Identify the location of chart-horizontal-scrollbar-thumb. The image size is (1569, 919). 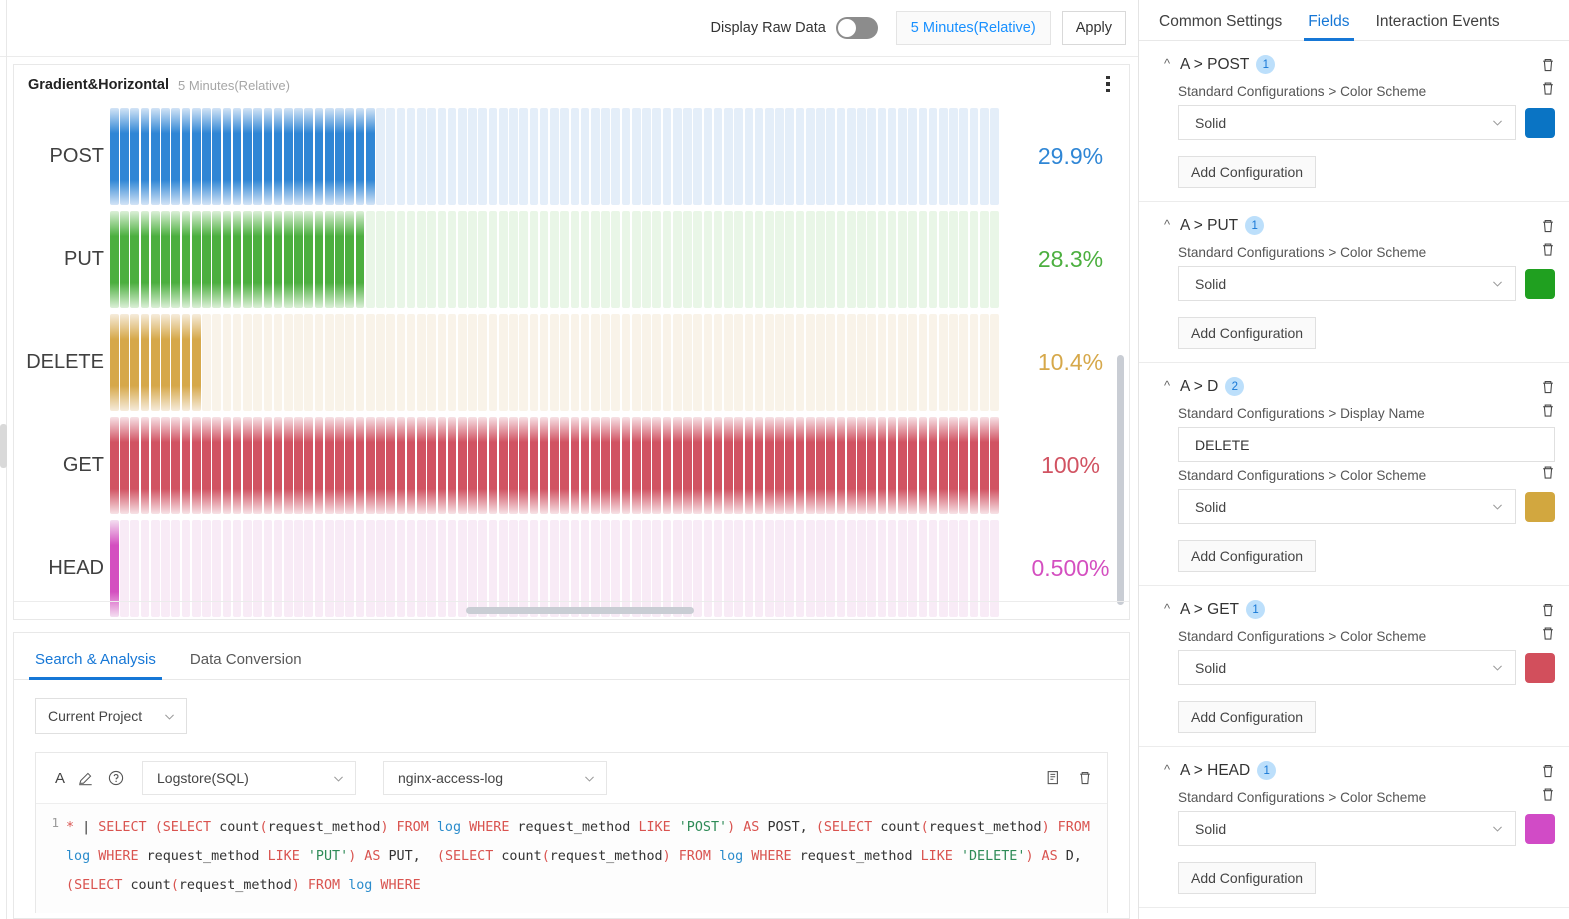
(580, 610).